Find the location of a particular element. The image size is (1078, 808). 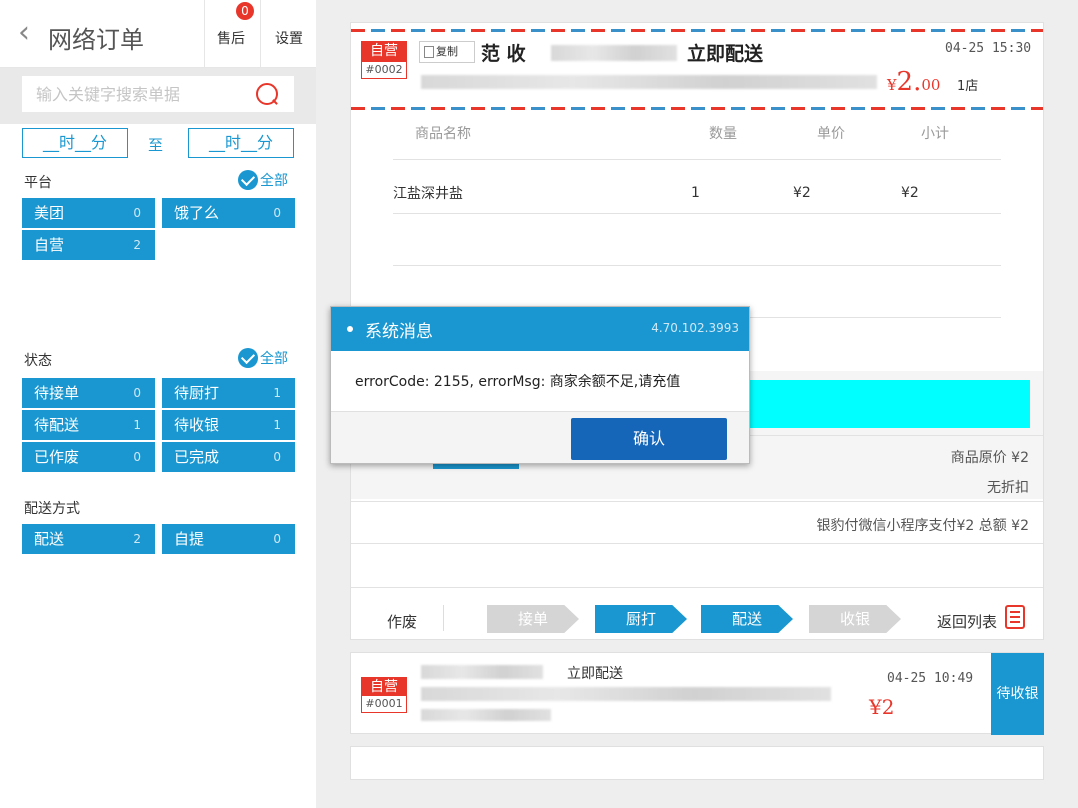

step-deliver: 配送 is located at coordinates (747, 619).